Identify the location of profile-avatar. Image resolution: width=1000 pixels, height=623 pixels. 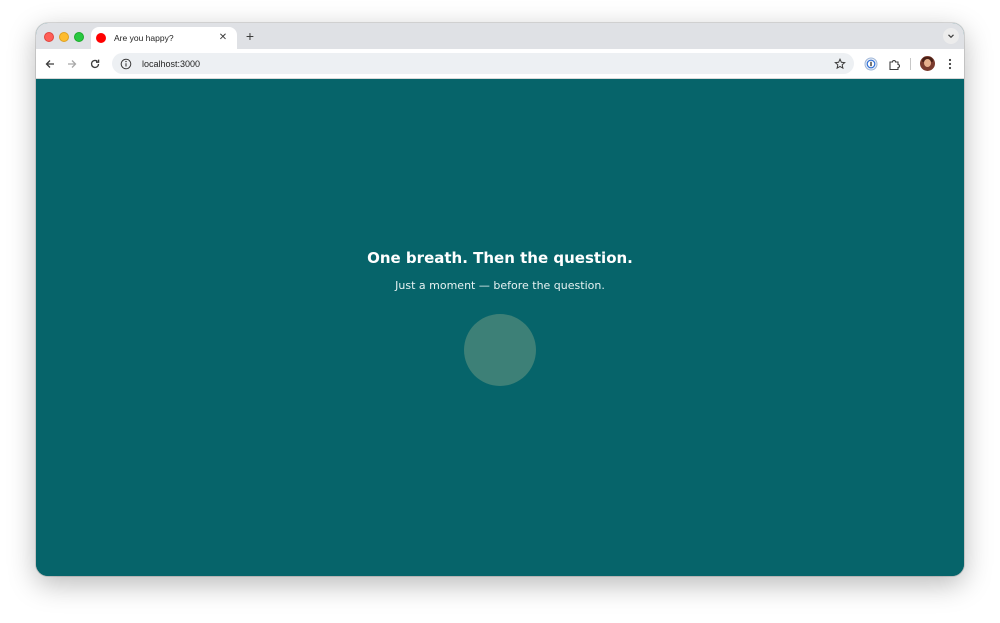
(927, 63).